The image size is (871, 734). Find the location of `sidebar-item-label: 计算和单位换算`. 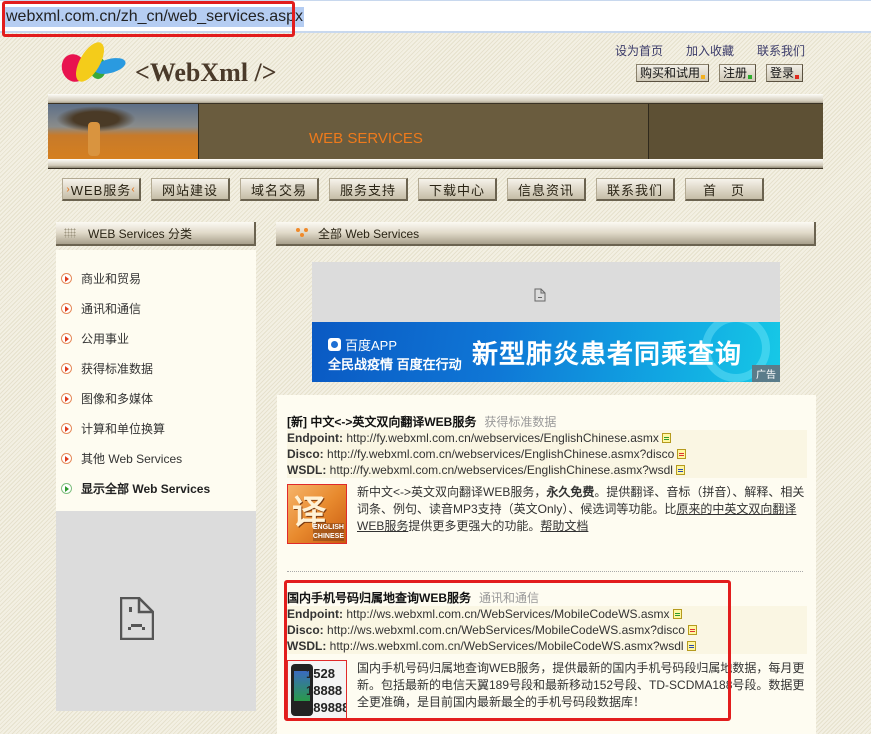

sidebar-item-label: 计算和单位换算 is located at coordinates (123, 428).